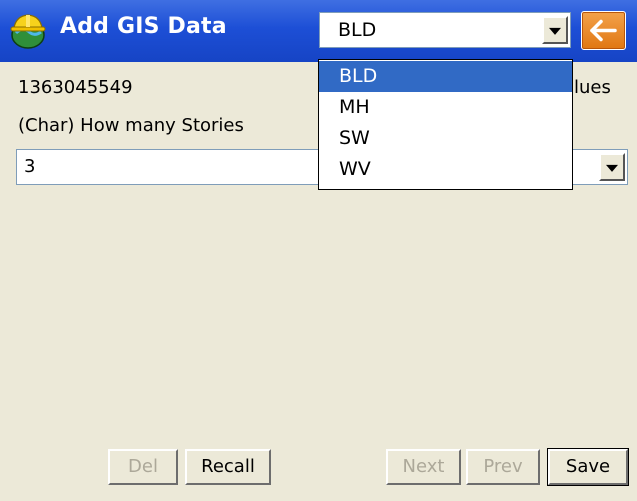 Image resolution: width=637 pixels, height=501 pixels. What do you see at coordinates (357, 30) in the screenshot?
I see `layer-select-value: BLD` at bounding box center [357, 30].